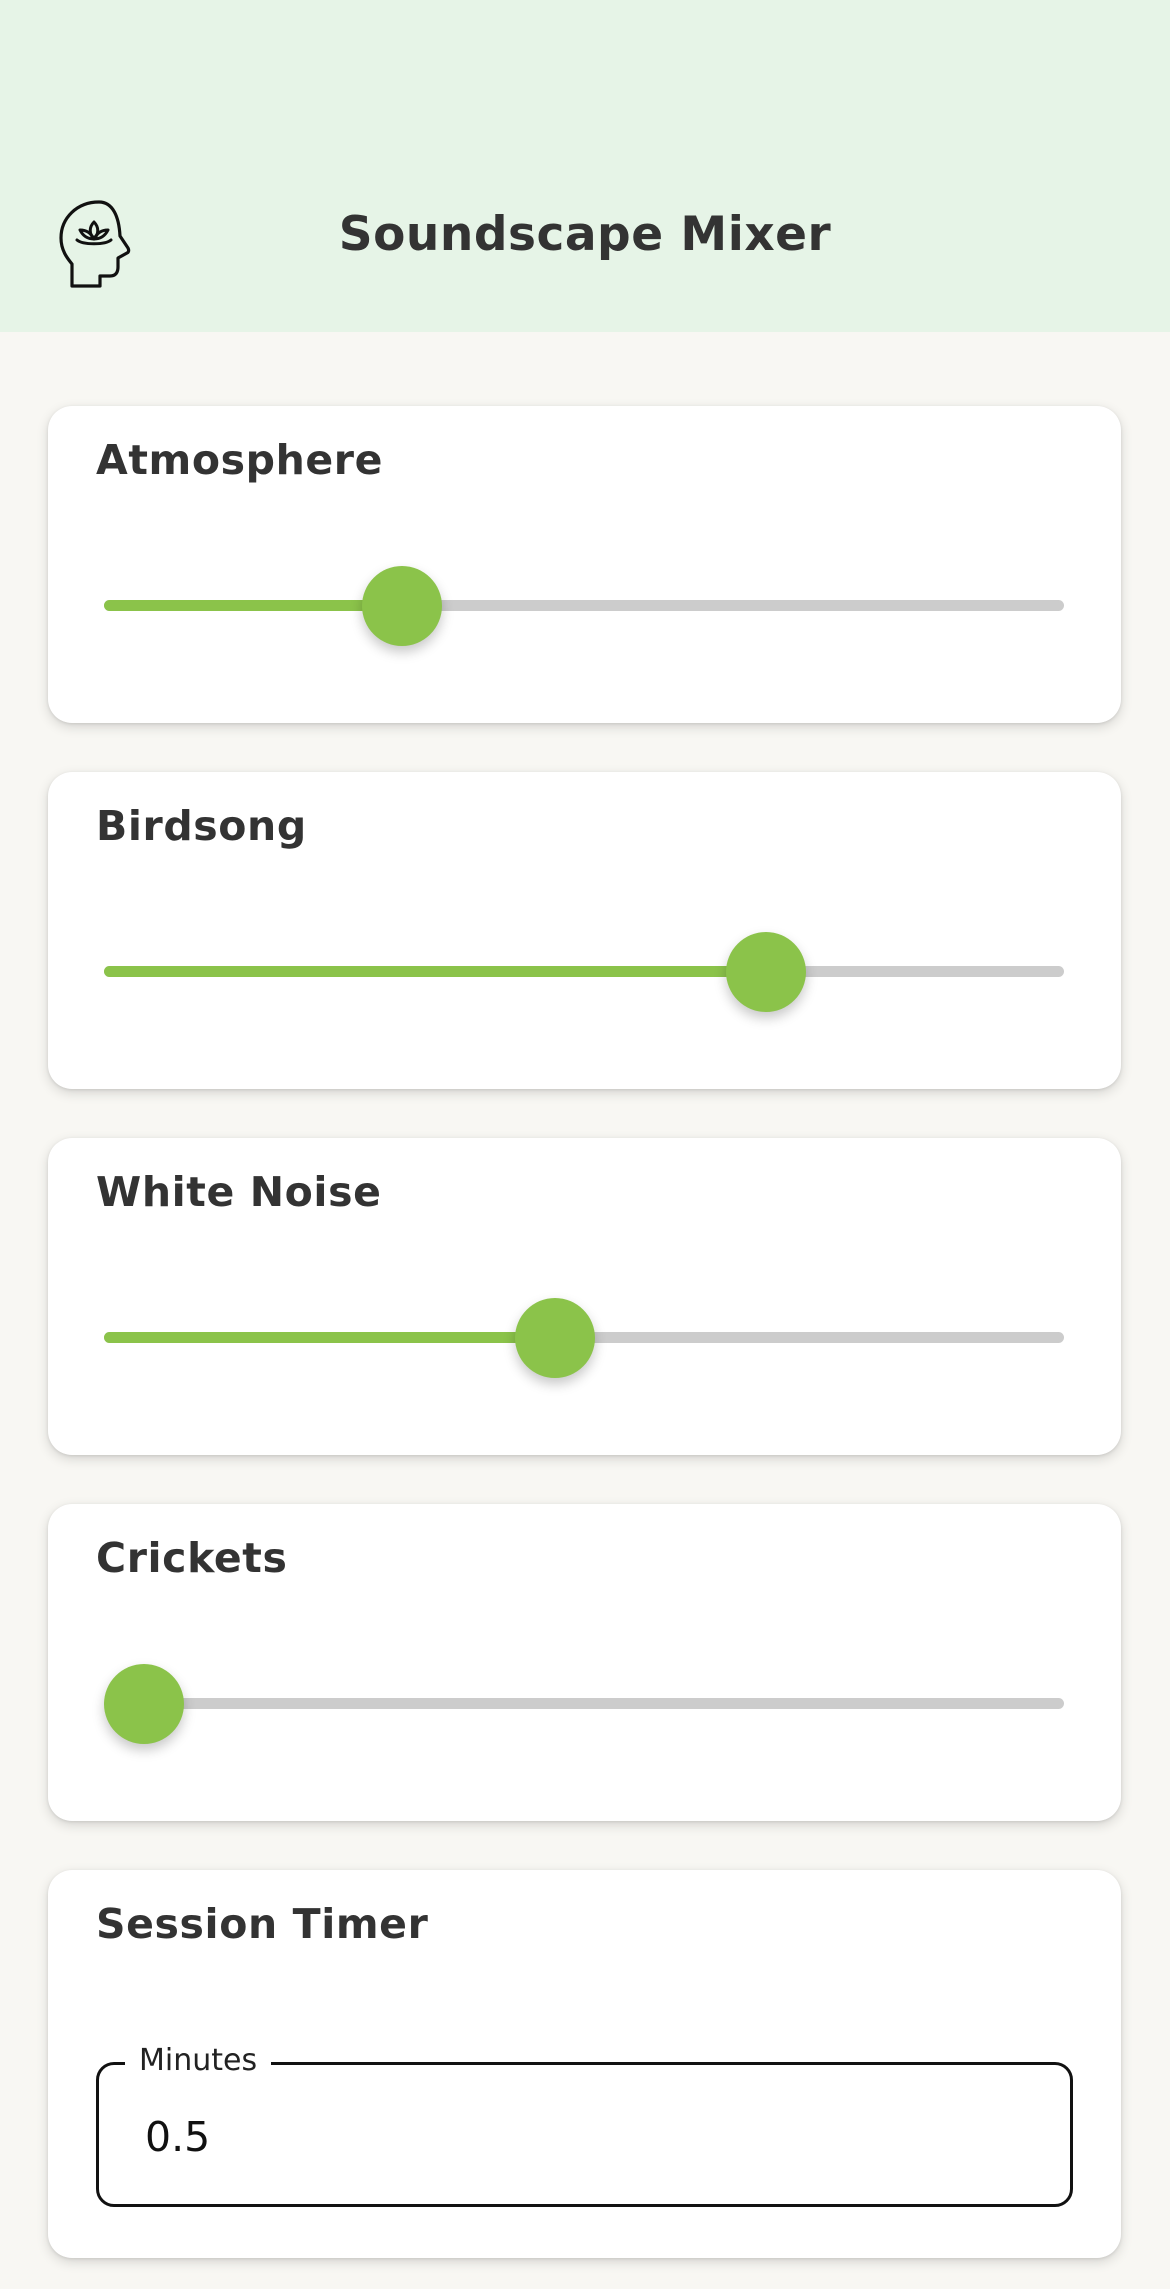  What do you see at coordinates (201, 826) in the screenshot?
I see `channel-label: Birdsong` at bounding box center [201, 826].